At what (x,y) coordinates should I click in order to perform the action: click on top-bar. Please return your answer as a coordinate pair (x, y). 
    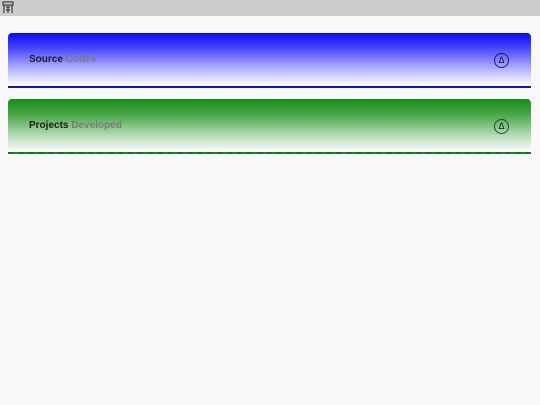
    Looking at the image, I should click on (270, 8).